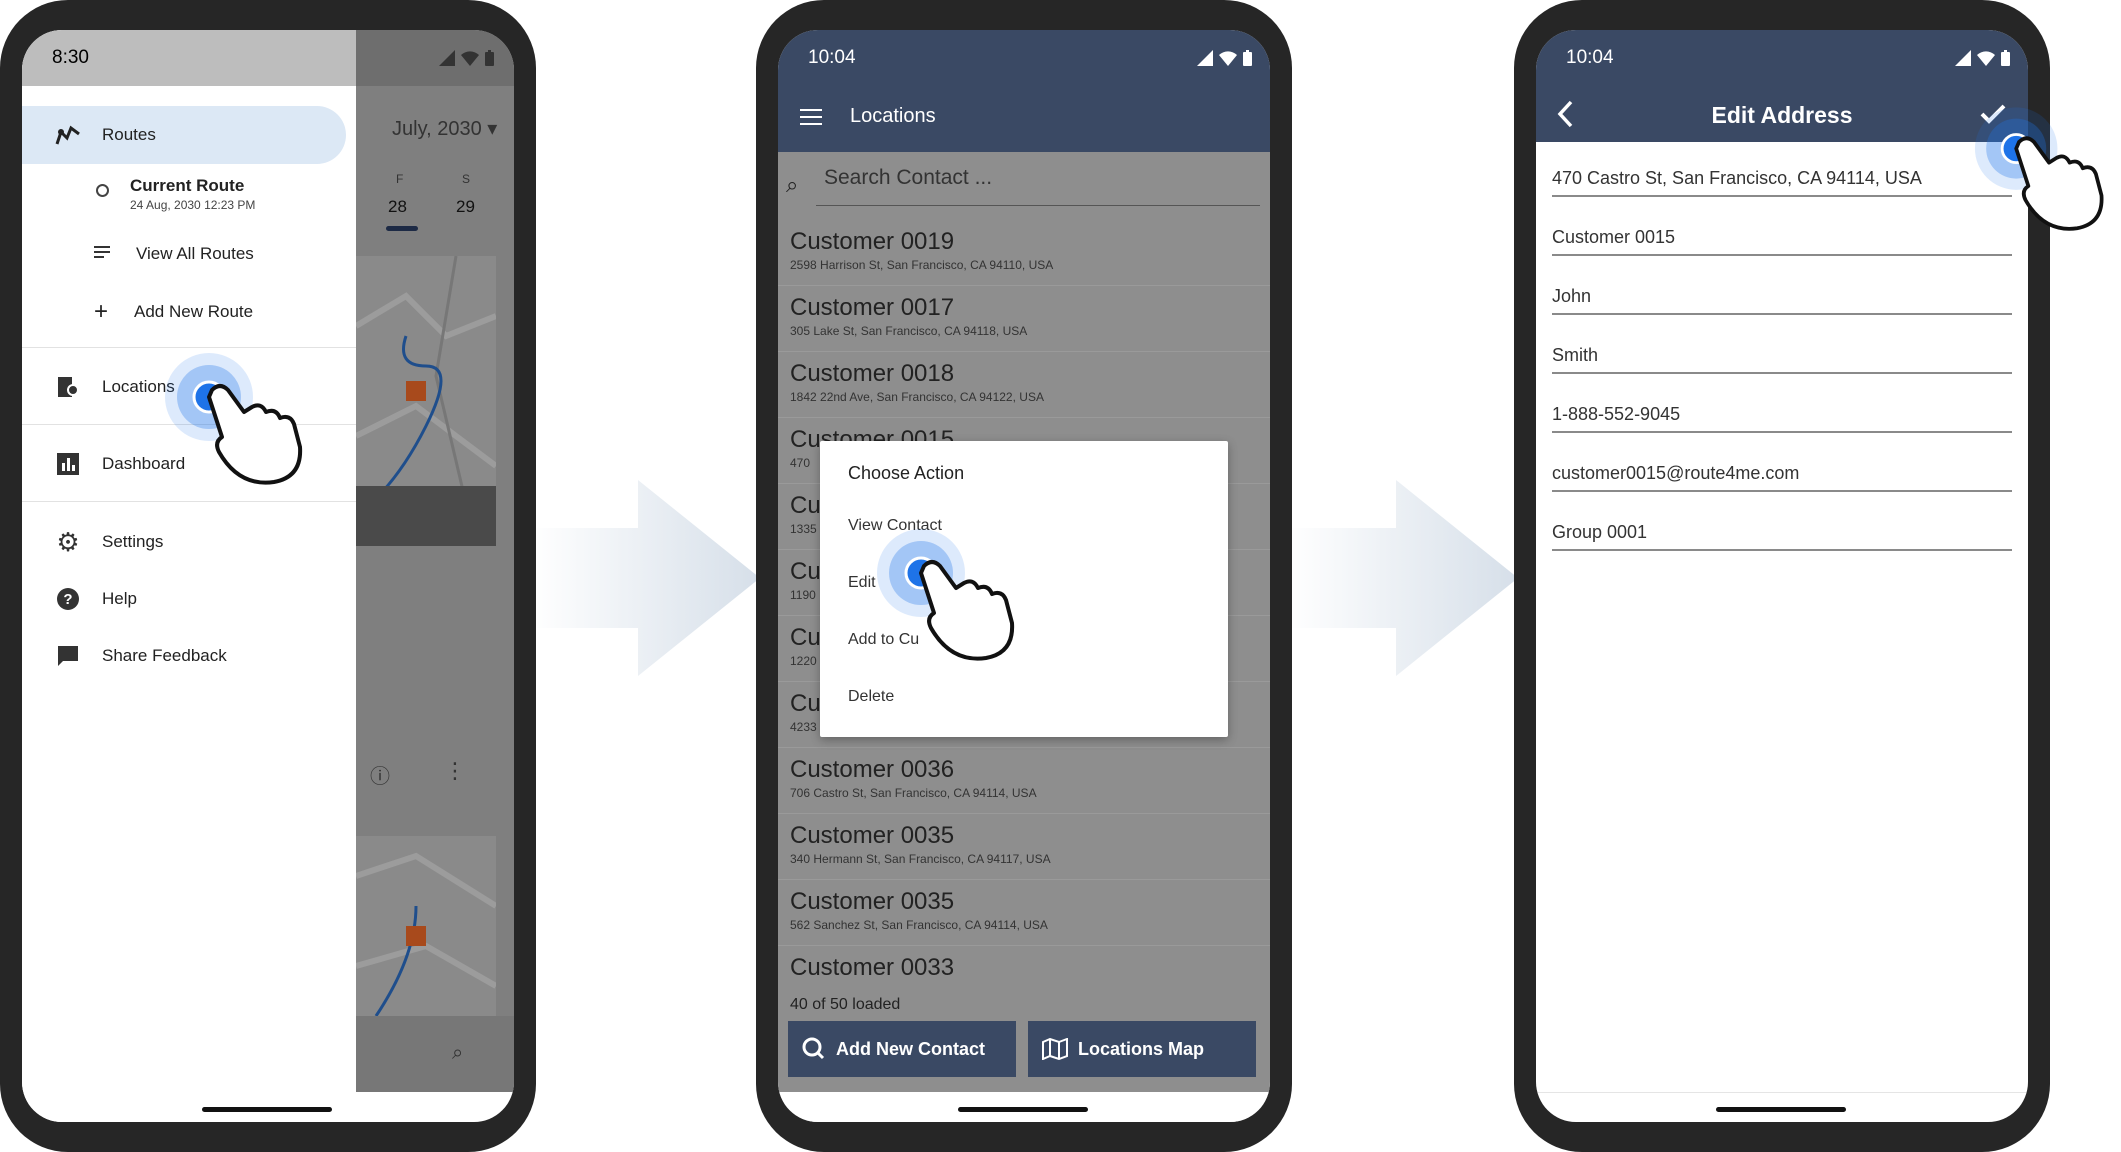 Image resolution: width=2121 pixels, height=1152 pixels. Describe the element at coordinates (845, 1004) in the screenshot. I see `loaded-status: 40 of 50 loaded` at that location.